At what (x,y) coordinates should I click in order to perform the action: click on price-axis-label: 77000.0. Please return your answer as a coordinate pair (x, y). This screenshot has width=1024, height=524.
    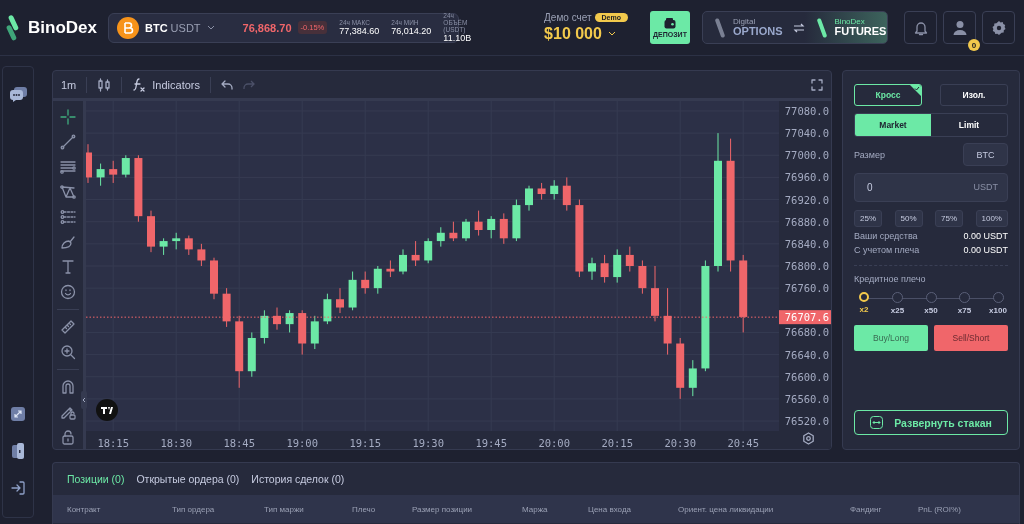
    Looking at the image, I should click on (806, 155).